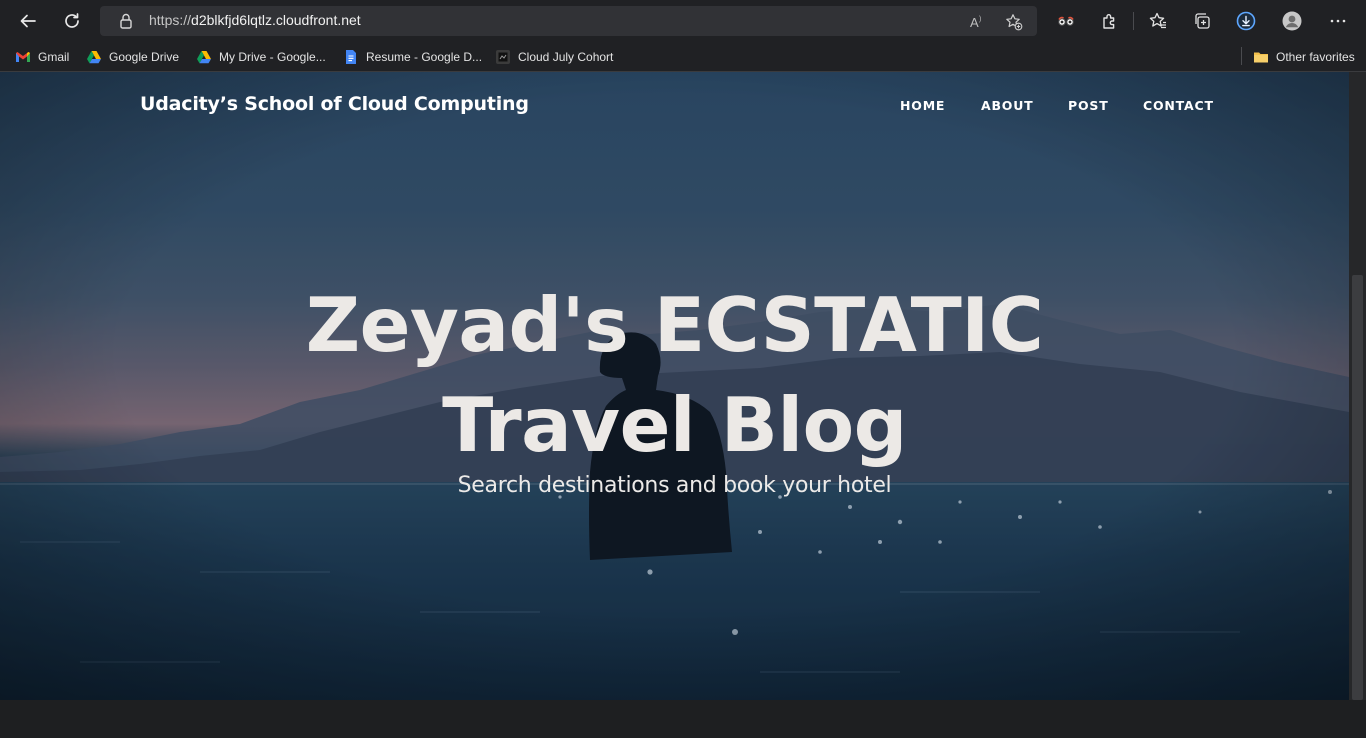  I want to click on nav-about: ABOUT, so click(1007, 105).